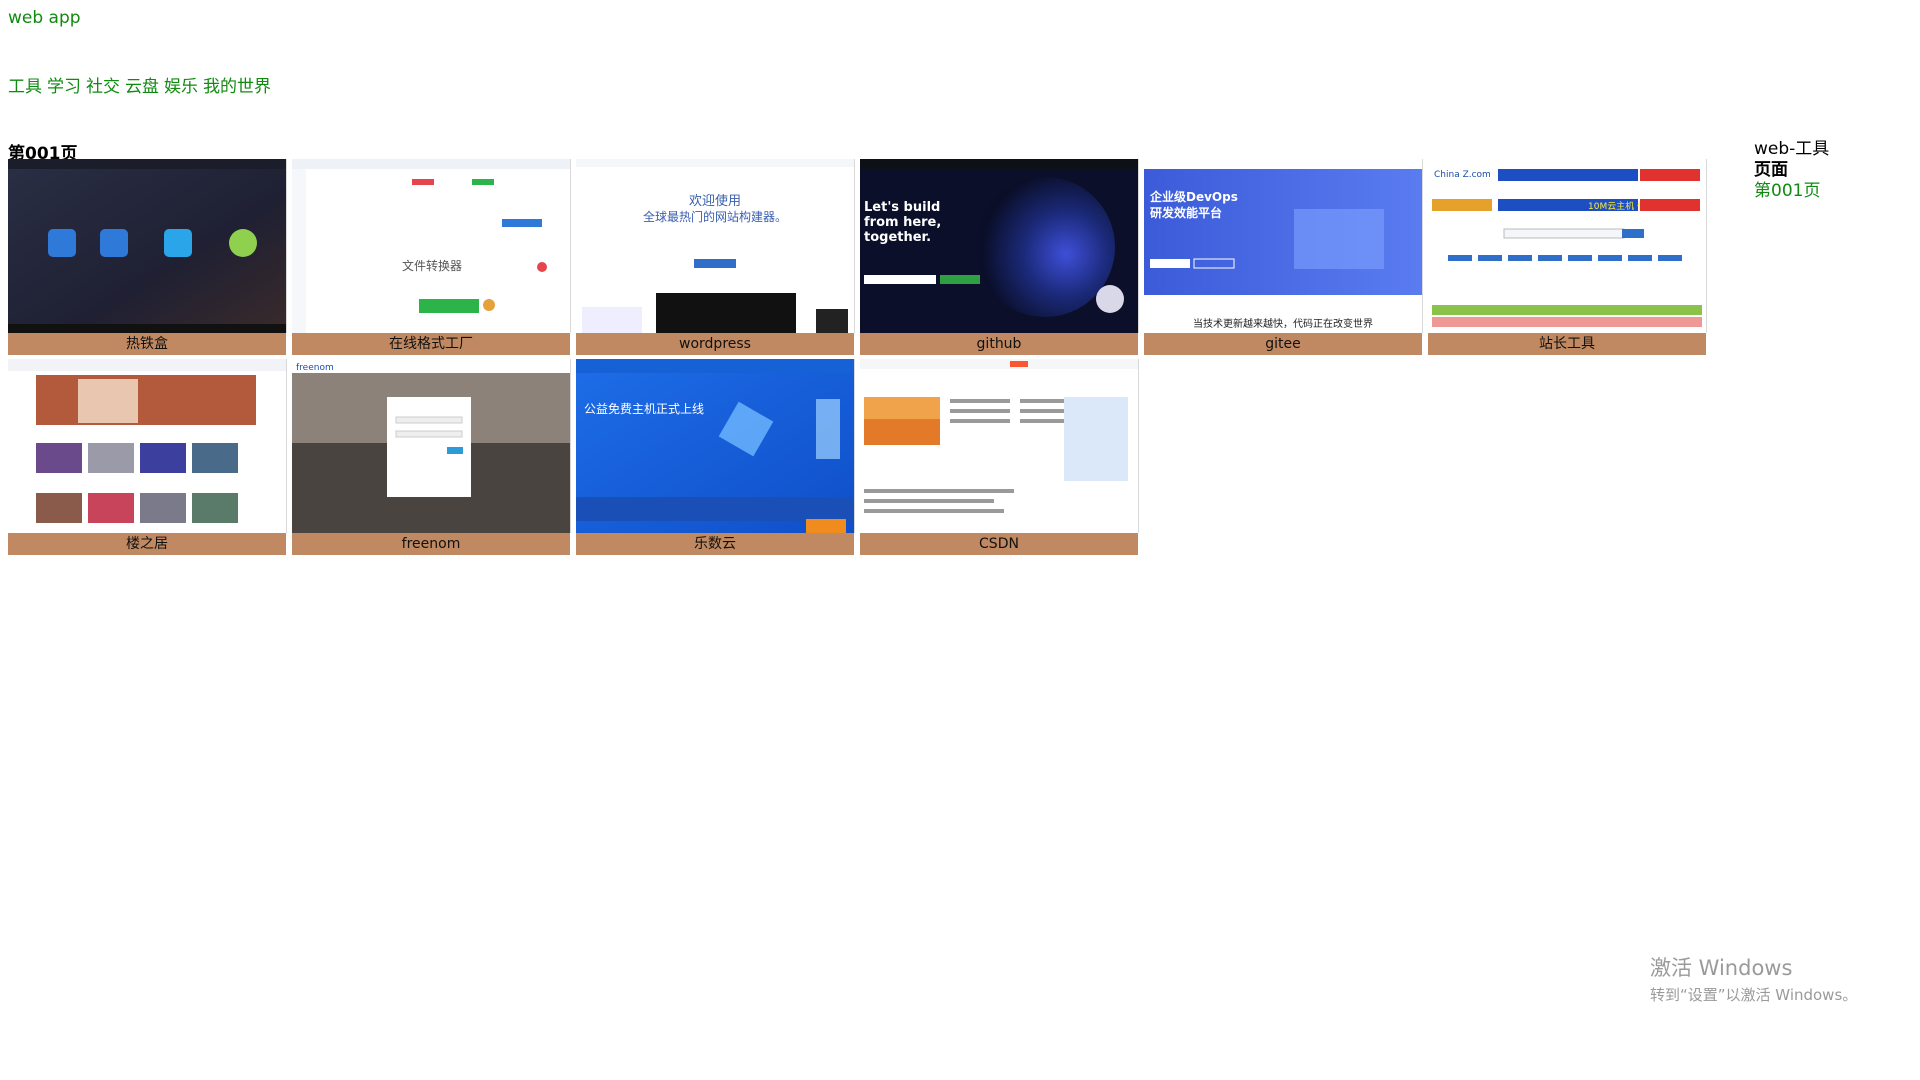  Describe the element at coordinates (644, 408) in the screenshot. I see `thumb-heading: 公益免费主机正式上线` at that location.